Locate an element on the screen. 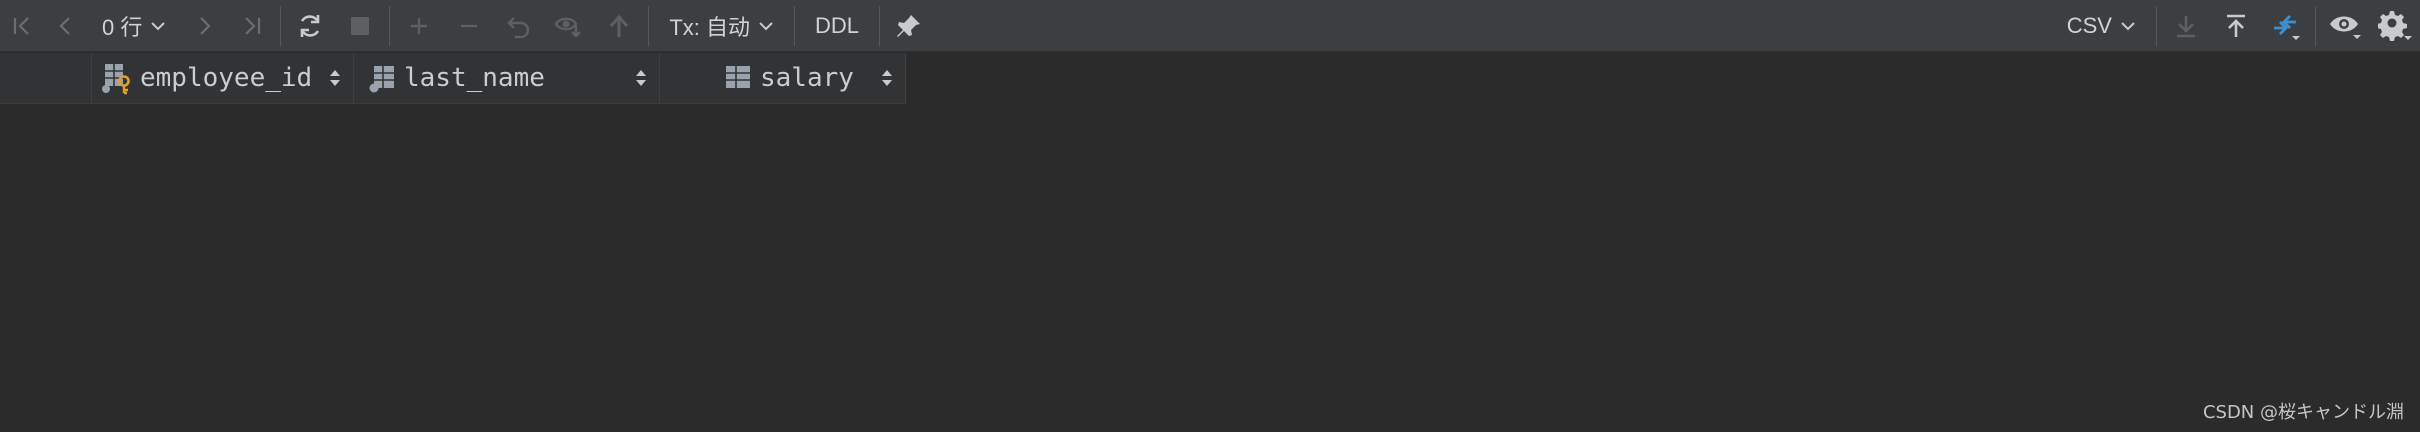  ddl-label: DDL is located at coordinates (837, 25).